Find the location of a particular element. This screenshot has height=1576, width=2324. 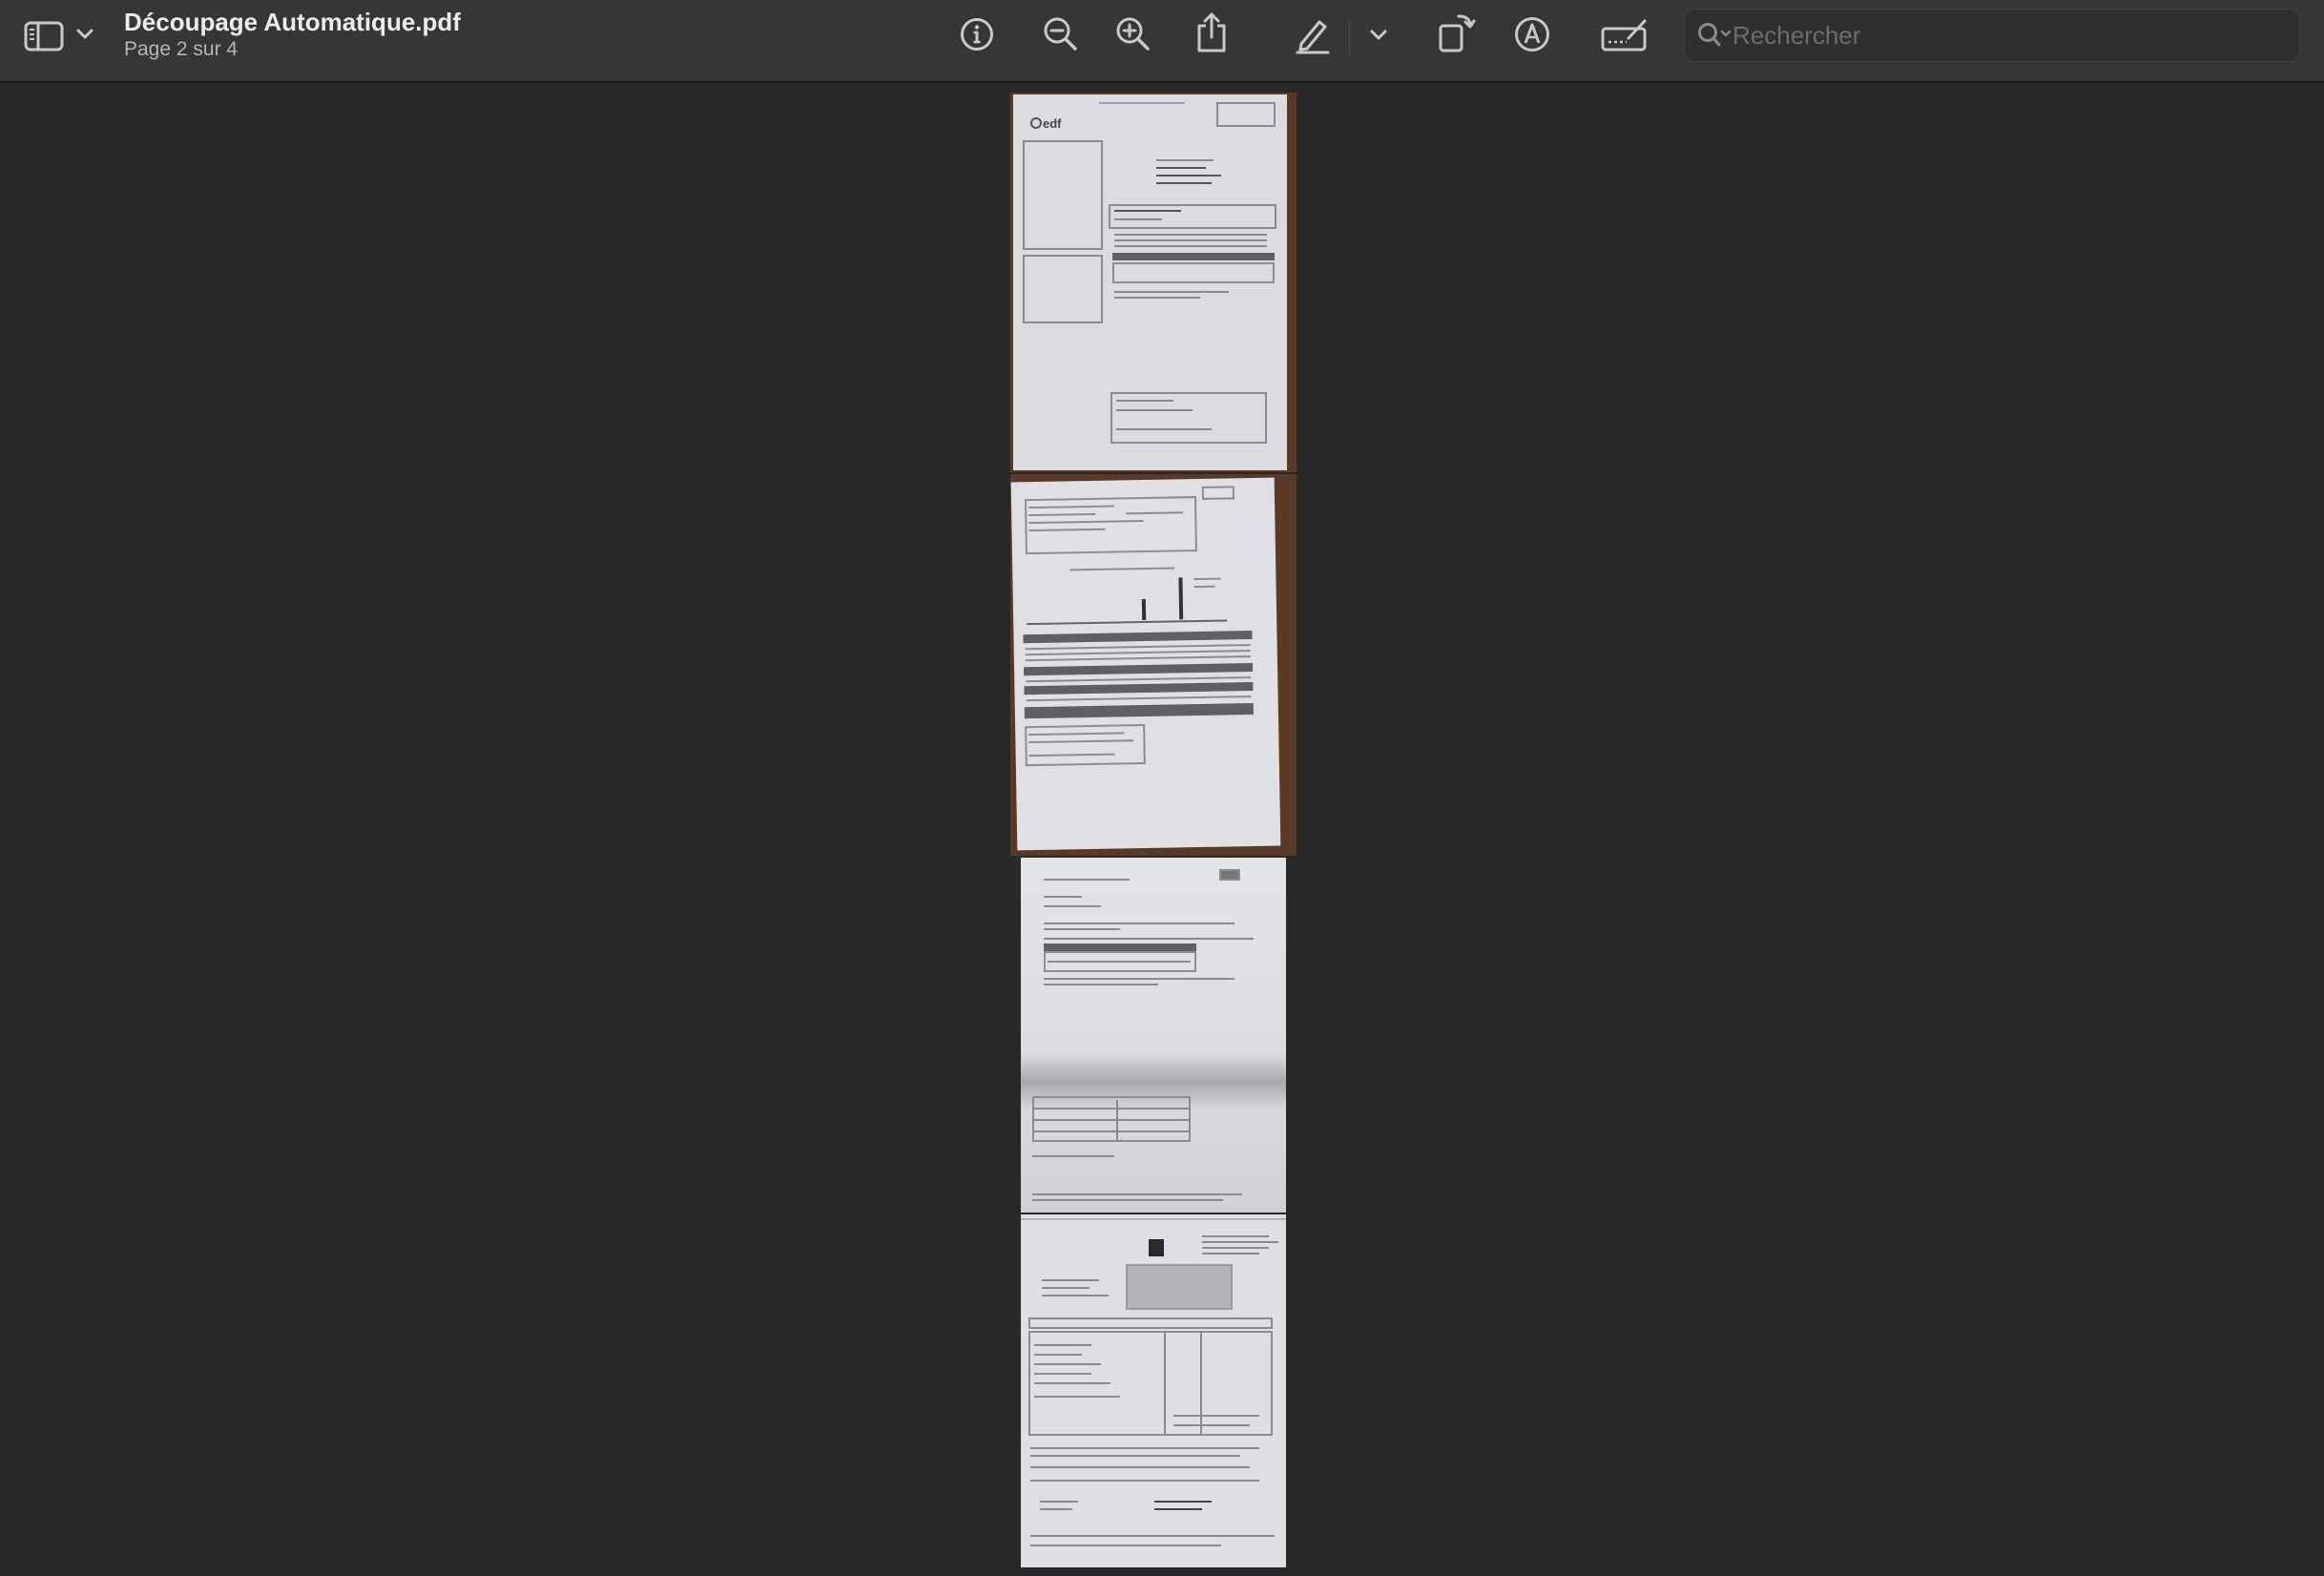

rotate-button is located at coordinates (1457, 32).